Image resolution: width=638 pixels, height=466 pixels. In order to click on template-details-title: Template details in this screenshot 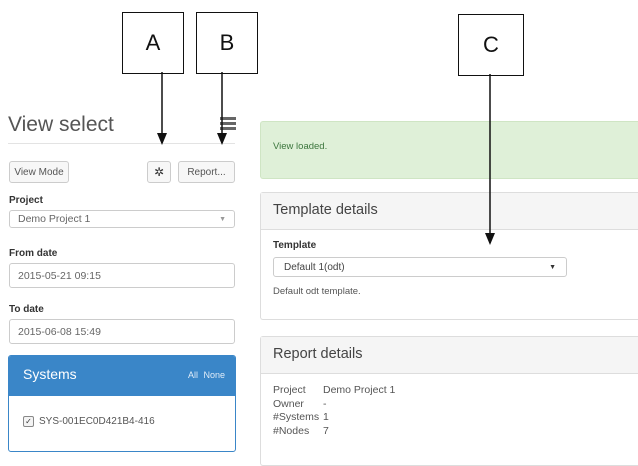, I will do `click(325, 210)`.